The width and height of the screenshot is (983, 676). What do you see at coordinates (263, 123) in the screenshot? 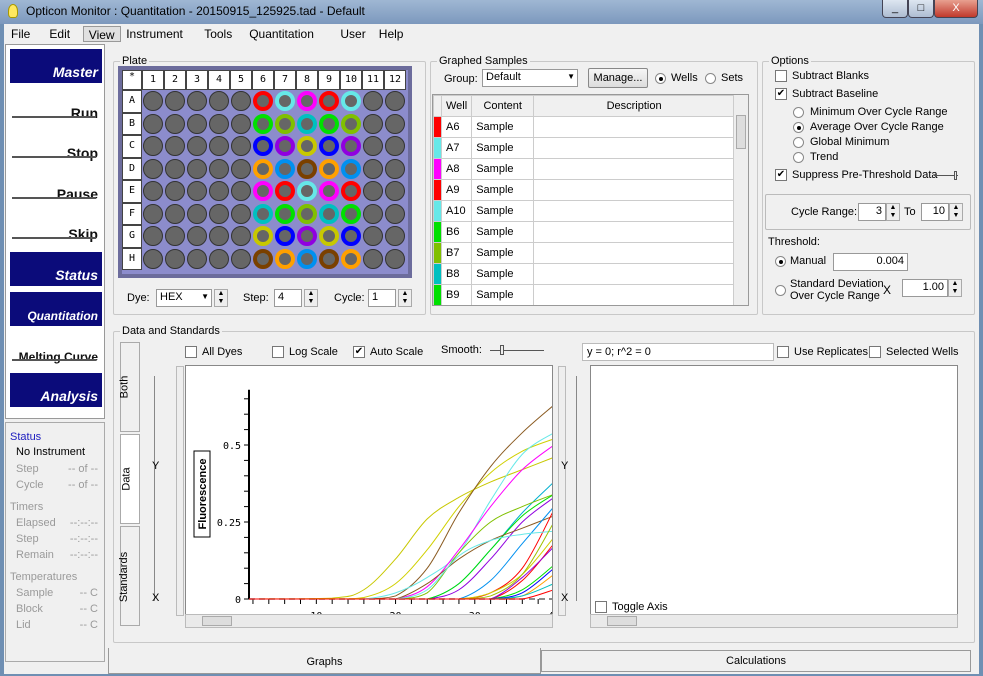
I see `well-B6` at bounding box center [263, 123].